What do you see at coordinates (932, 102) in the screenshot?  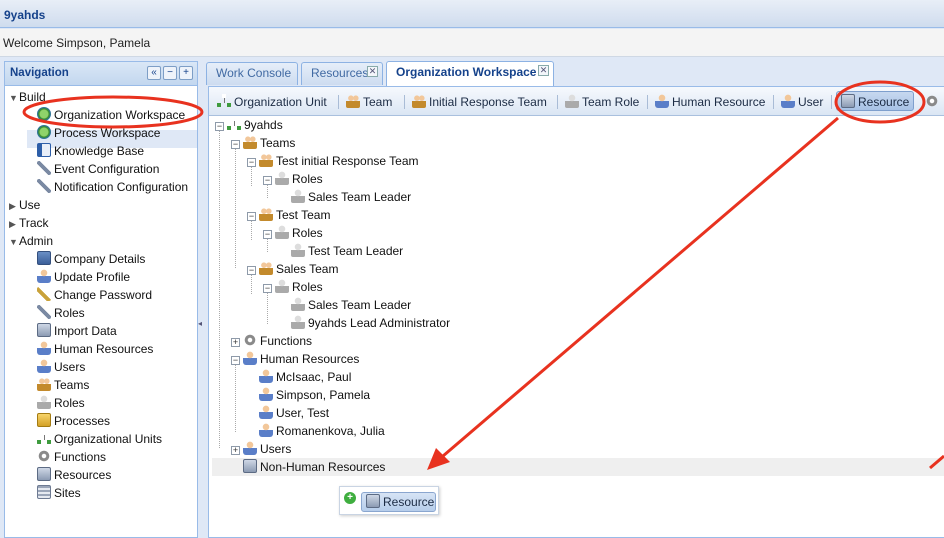 I see `toolbar-overflow-item` at bounding box center [932, 102].